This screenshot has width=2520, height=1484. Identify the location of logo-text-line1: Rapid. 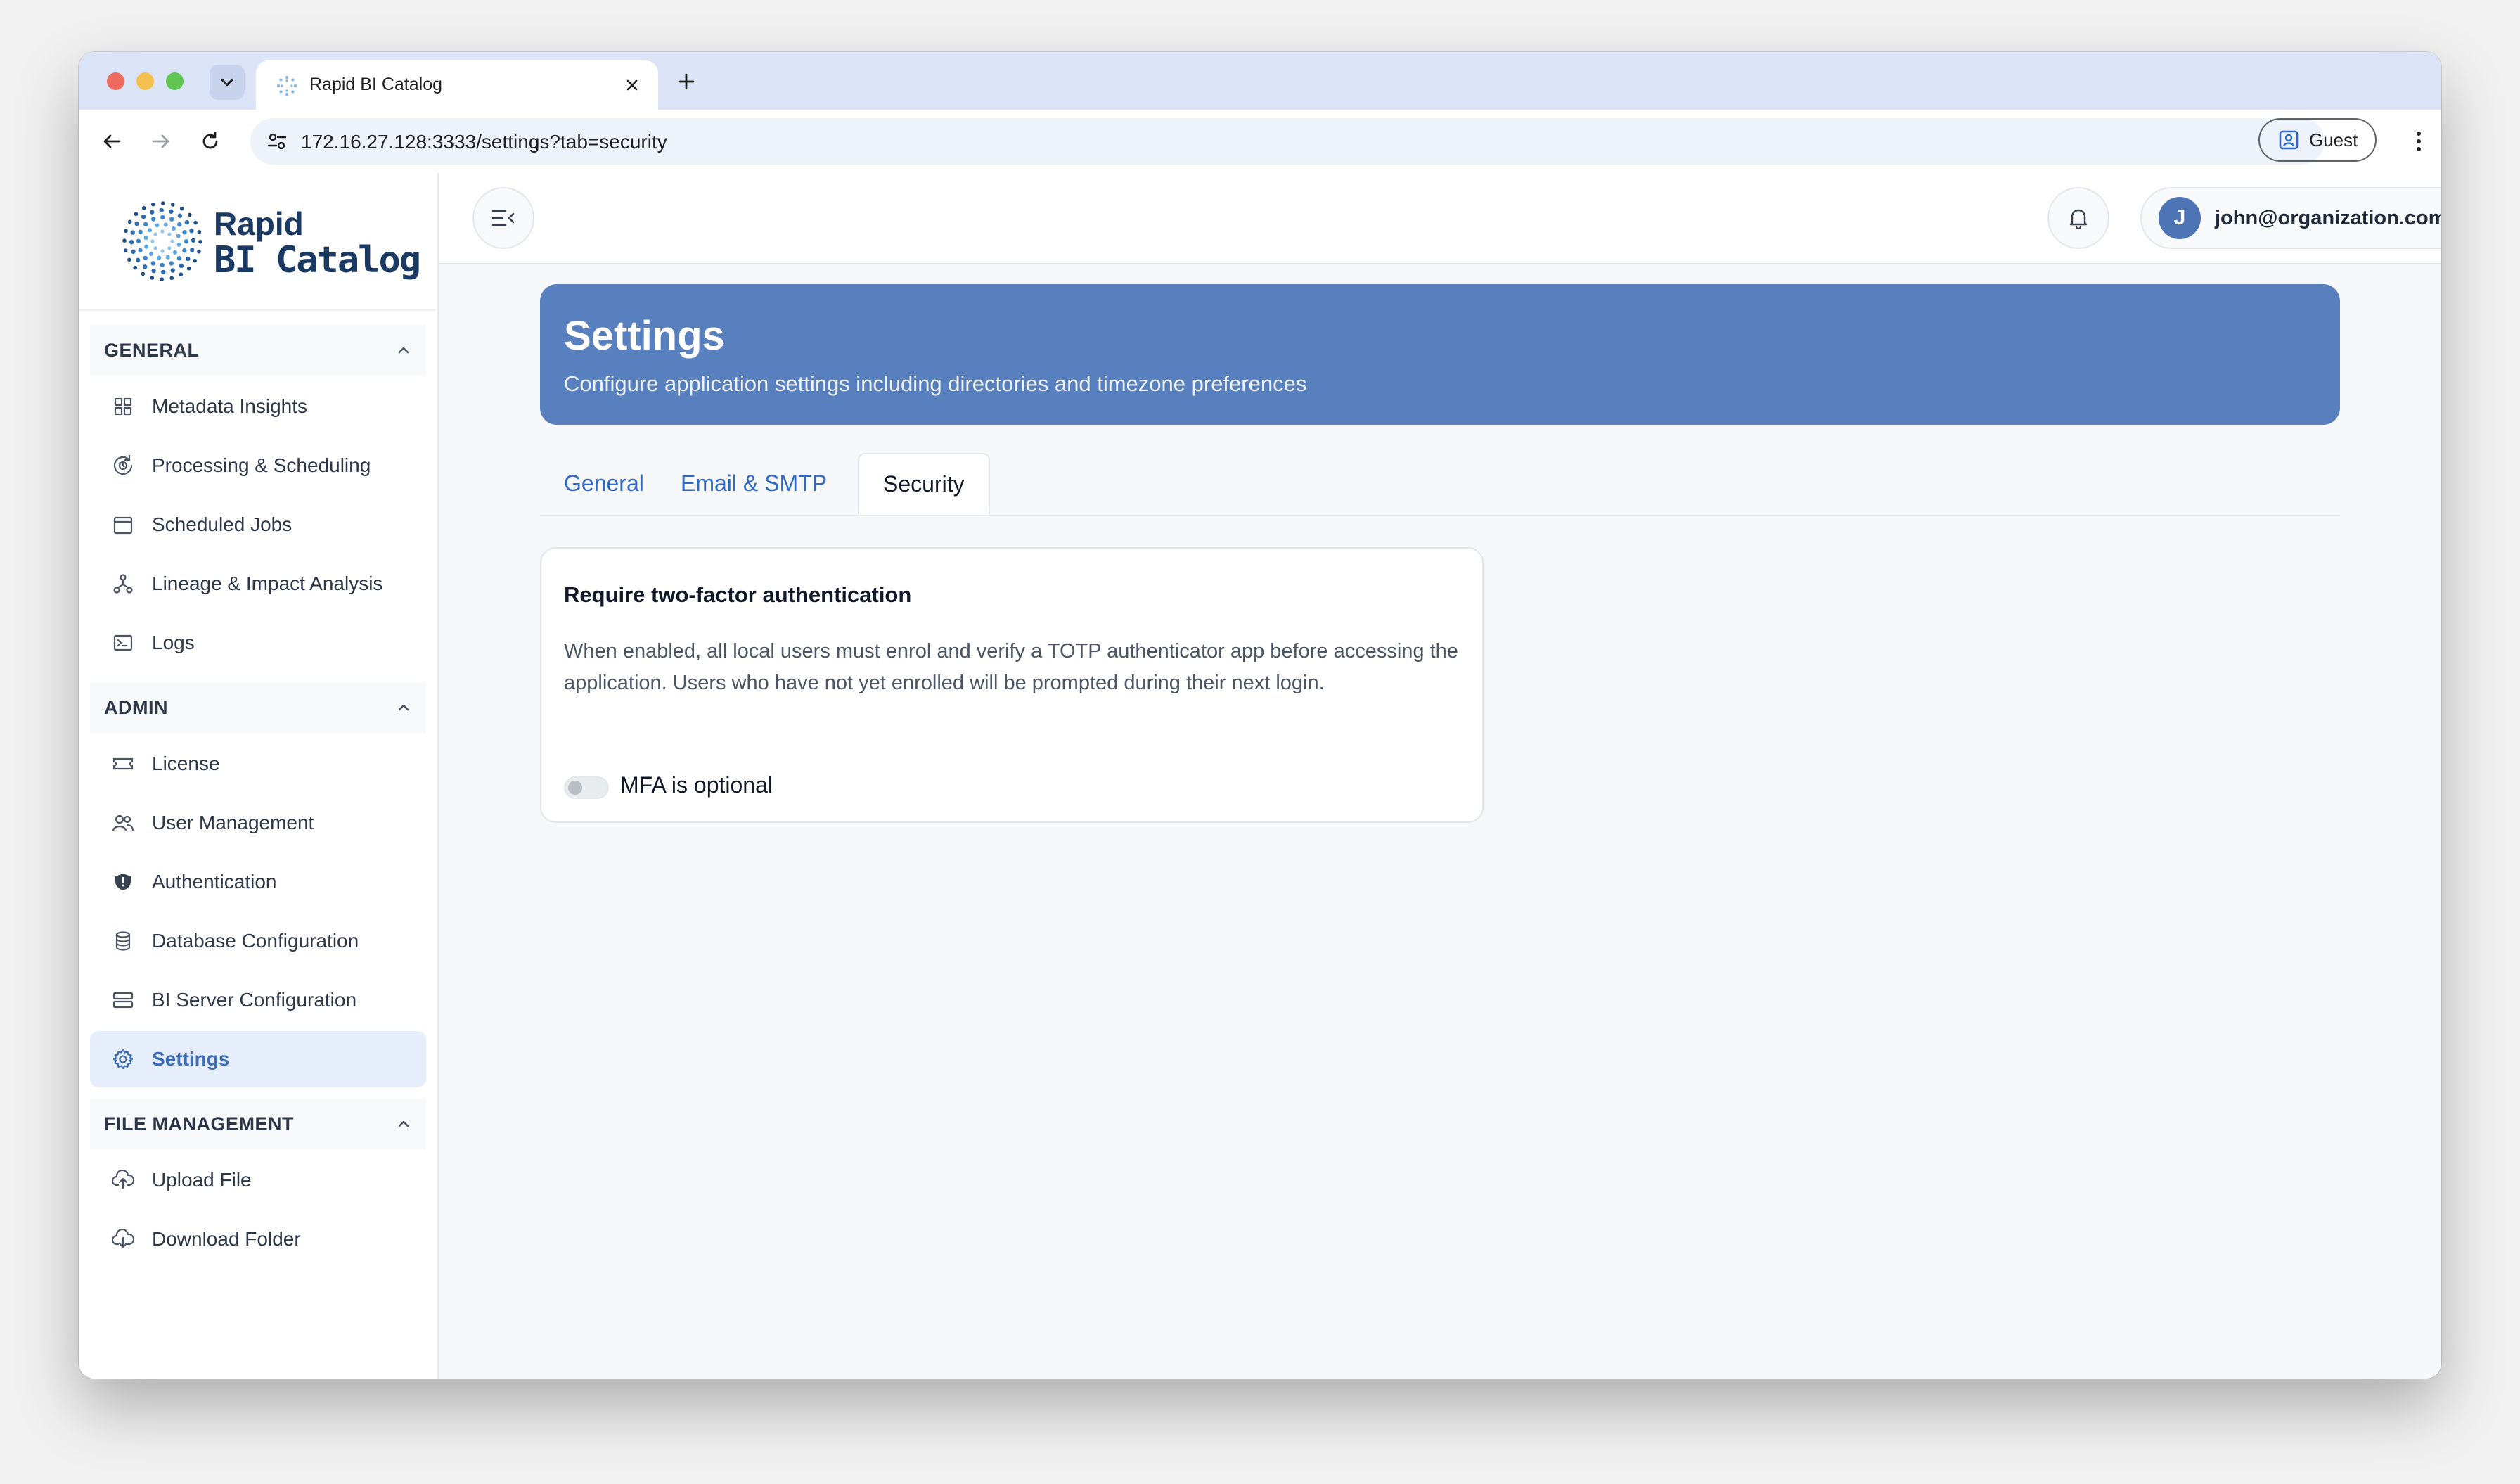
(259, 224).